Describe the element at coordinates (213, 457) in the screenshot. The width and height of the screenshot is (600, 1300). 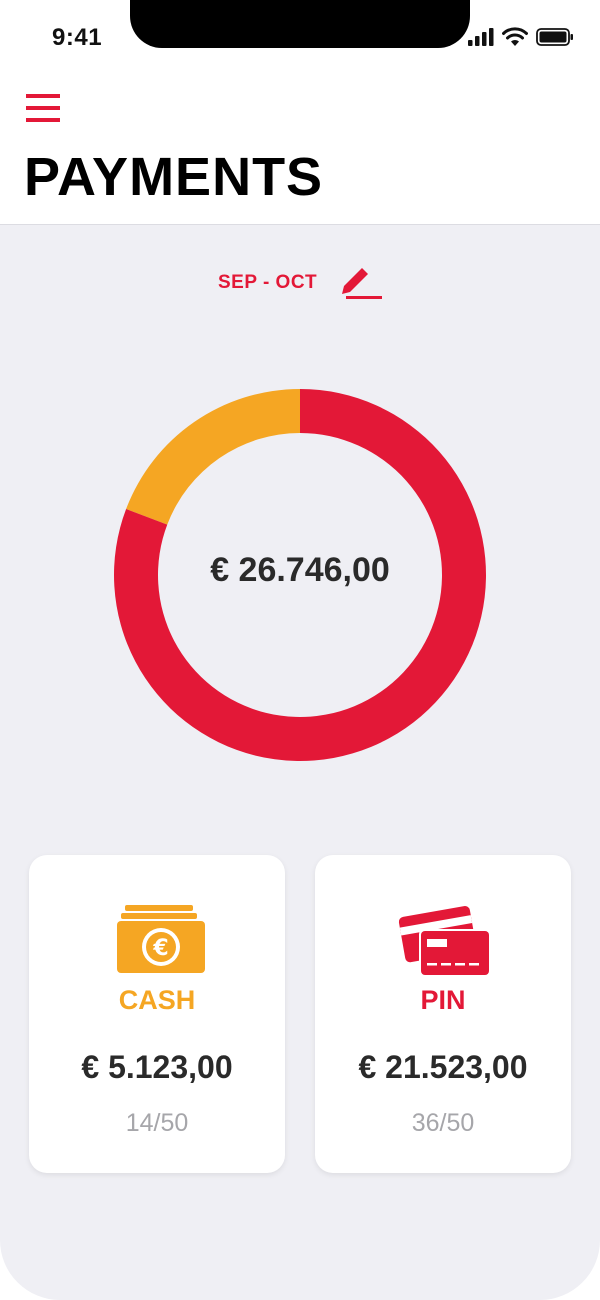
I see `donut-slice-cash` at that location.